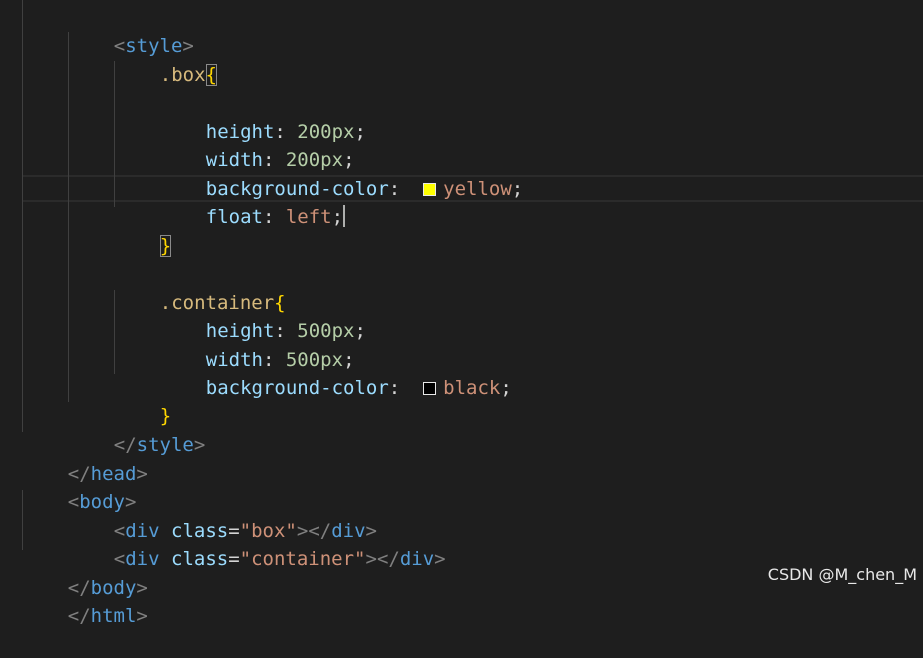 Image resolution: width=923 pixels, height=658 pixels. What do you see at coordinates (79, 486) in the screenshot?
I see `code-line-body-open: <body>` at bounding box center [79, 486].